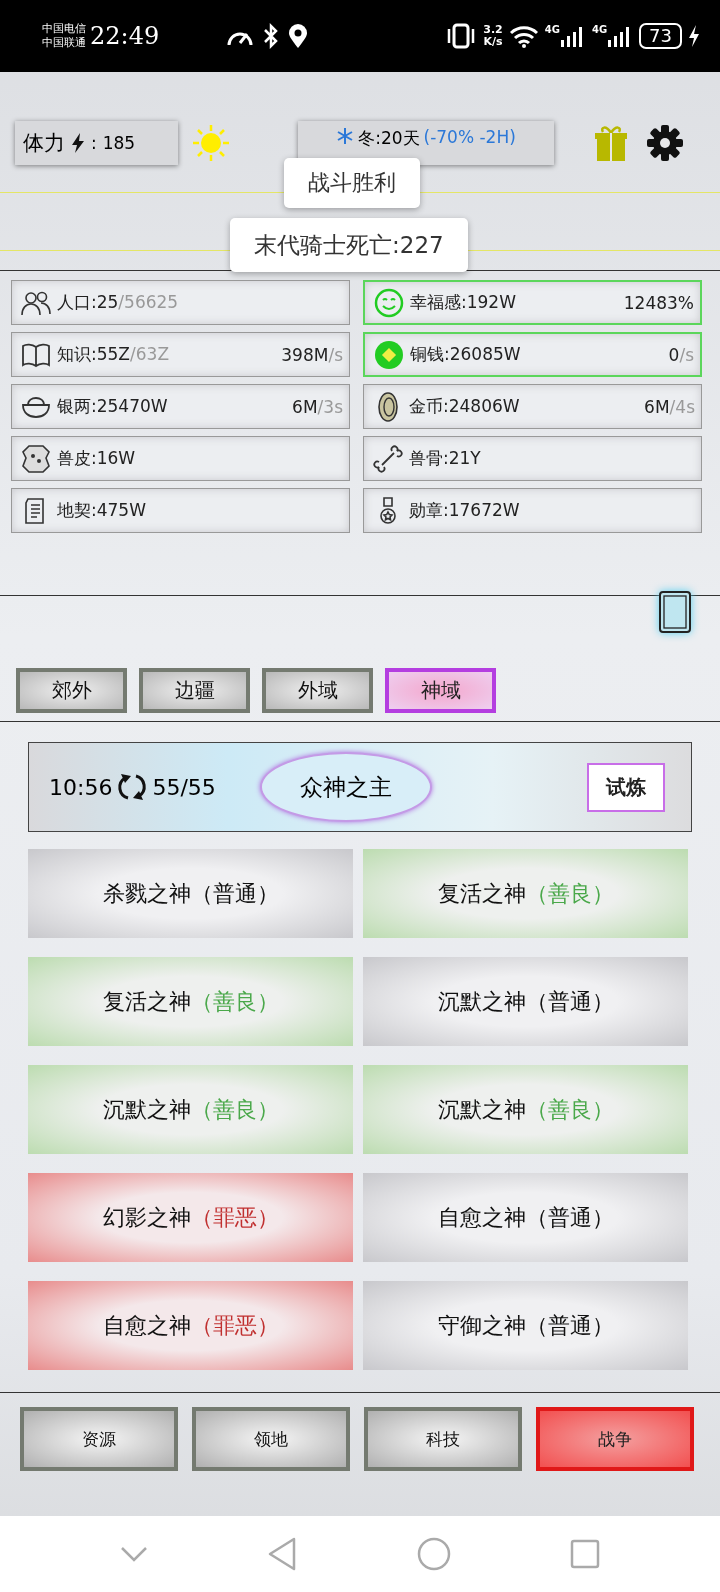 This screenshot has width=720, height=1592. What do you see at coordinates (388, 458) in the screenshot?
I see `bone-icon` at bounding box center [388, 458].